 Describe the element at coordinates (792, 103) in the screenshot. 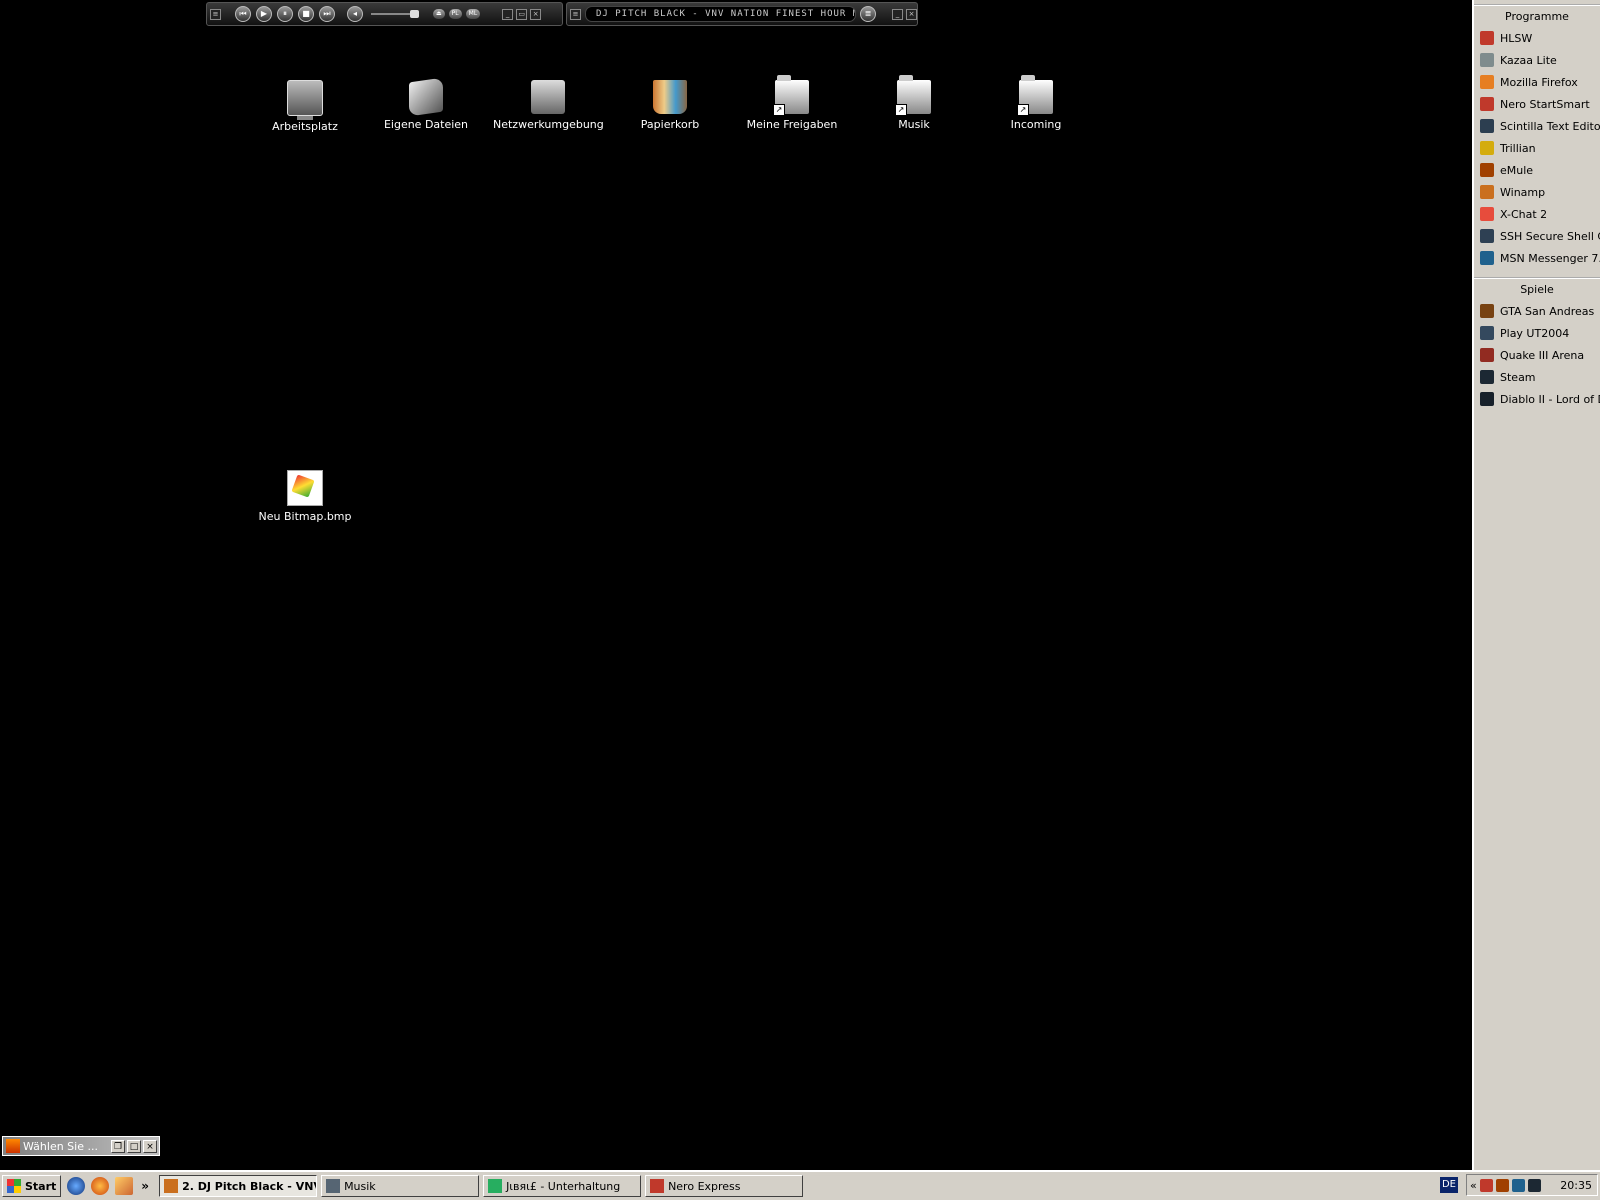

I see `desktop-icon-meine-freigaben: ↗ Meine Freigaben` at that location.